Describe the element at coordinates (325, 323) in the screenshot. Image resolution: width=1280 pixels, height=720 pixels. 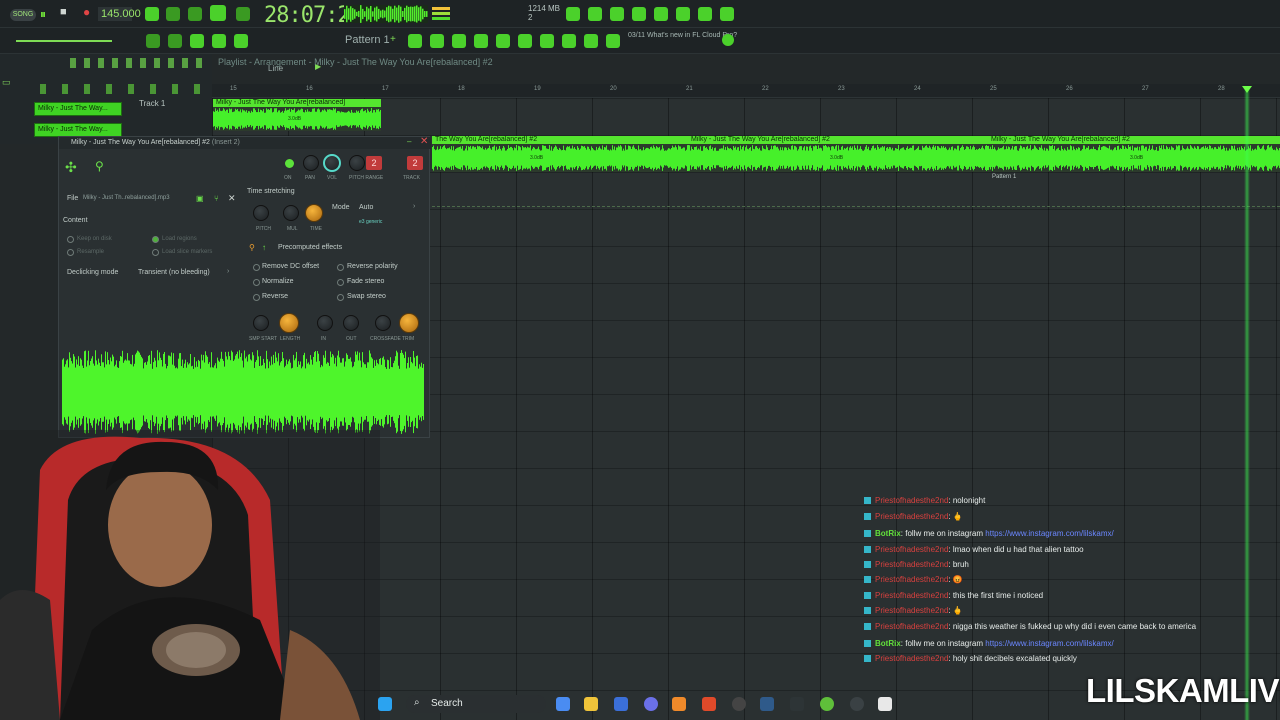
I see `in-knob` at that location.